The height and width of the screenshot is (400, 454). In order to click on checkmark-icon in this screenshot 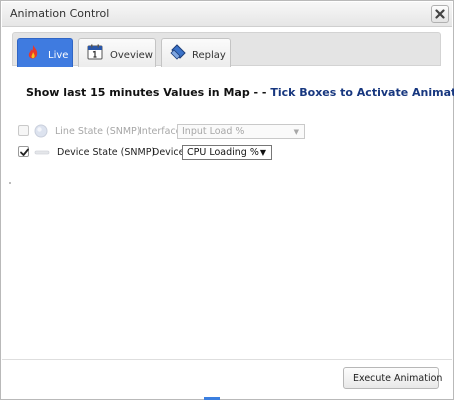, I will do `click(24, 152)`.